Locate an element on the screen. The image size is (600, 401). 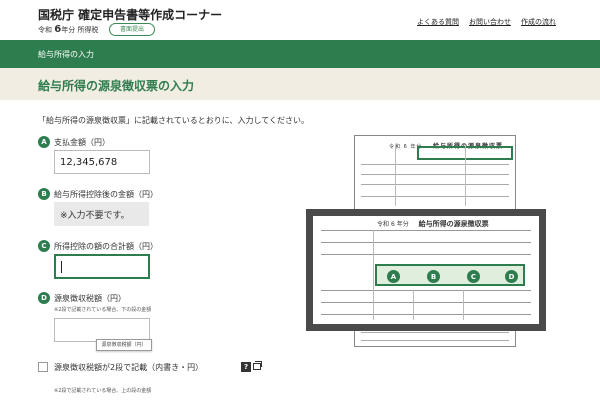
badge-c-icon: C is located at coordinates (44, 246).